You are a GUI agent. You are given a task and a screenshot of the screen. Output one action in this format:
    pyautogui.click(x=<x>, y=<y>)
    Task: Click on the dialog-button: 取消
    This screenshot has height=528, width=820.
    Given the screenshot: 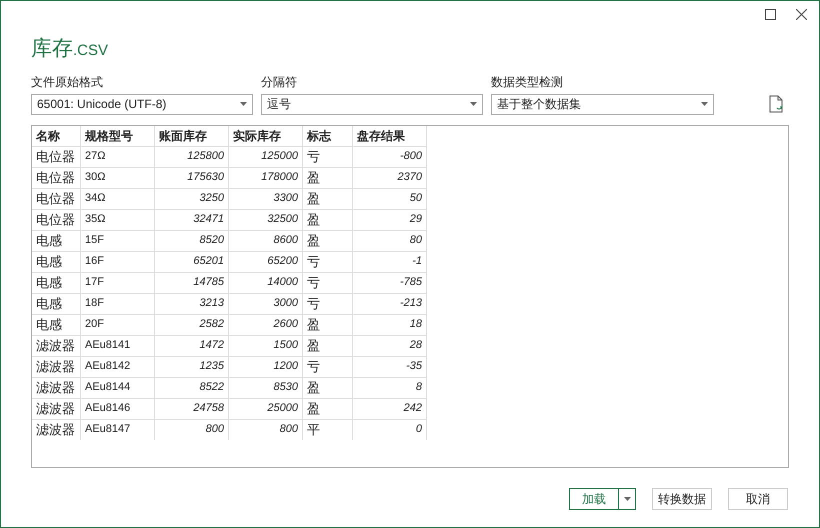 What is the action you would take?
    pyautogui.click(x=758, y=499)
    